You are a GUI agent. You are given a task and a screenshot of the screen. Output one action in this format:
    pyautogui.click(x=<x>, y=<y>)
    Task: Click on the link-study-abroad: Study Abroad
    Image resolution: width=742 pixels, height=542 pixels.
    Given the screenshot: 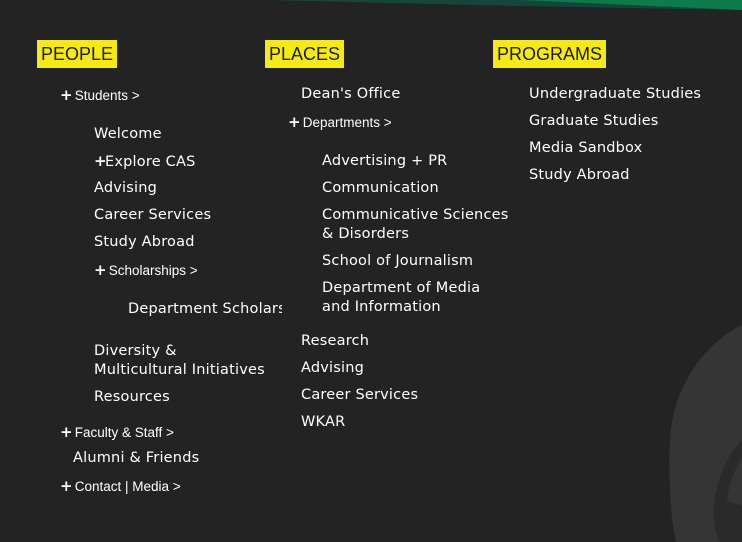 What is the action you would take?
    pyautogui.click(x=144, y=242)
    